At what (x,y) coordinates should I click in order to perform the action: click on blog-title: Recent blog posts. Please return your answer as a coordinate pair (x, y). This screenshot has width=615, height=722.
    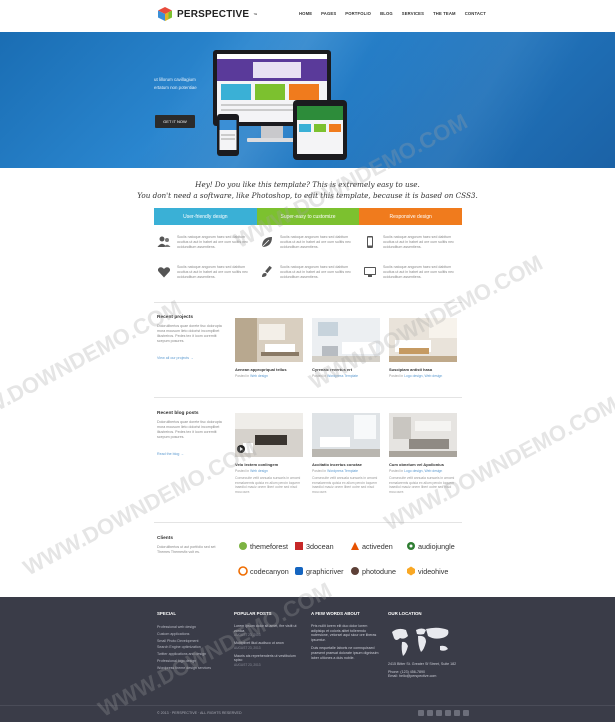
    Looking at the image, I should click on (178, 413).